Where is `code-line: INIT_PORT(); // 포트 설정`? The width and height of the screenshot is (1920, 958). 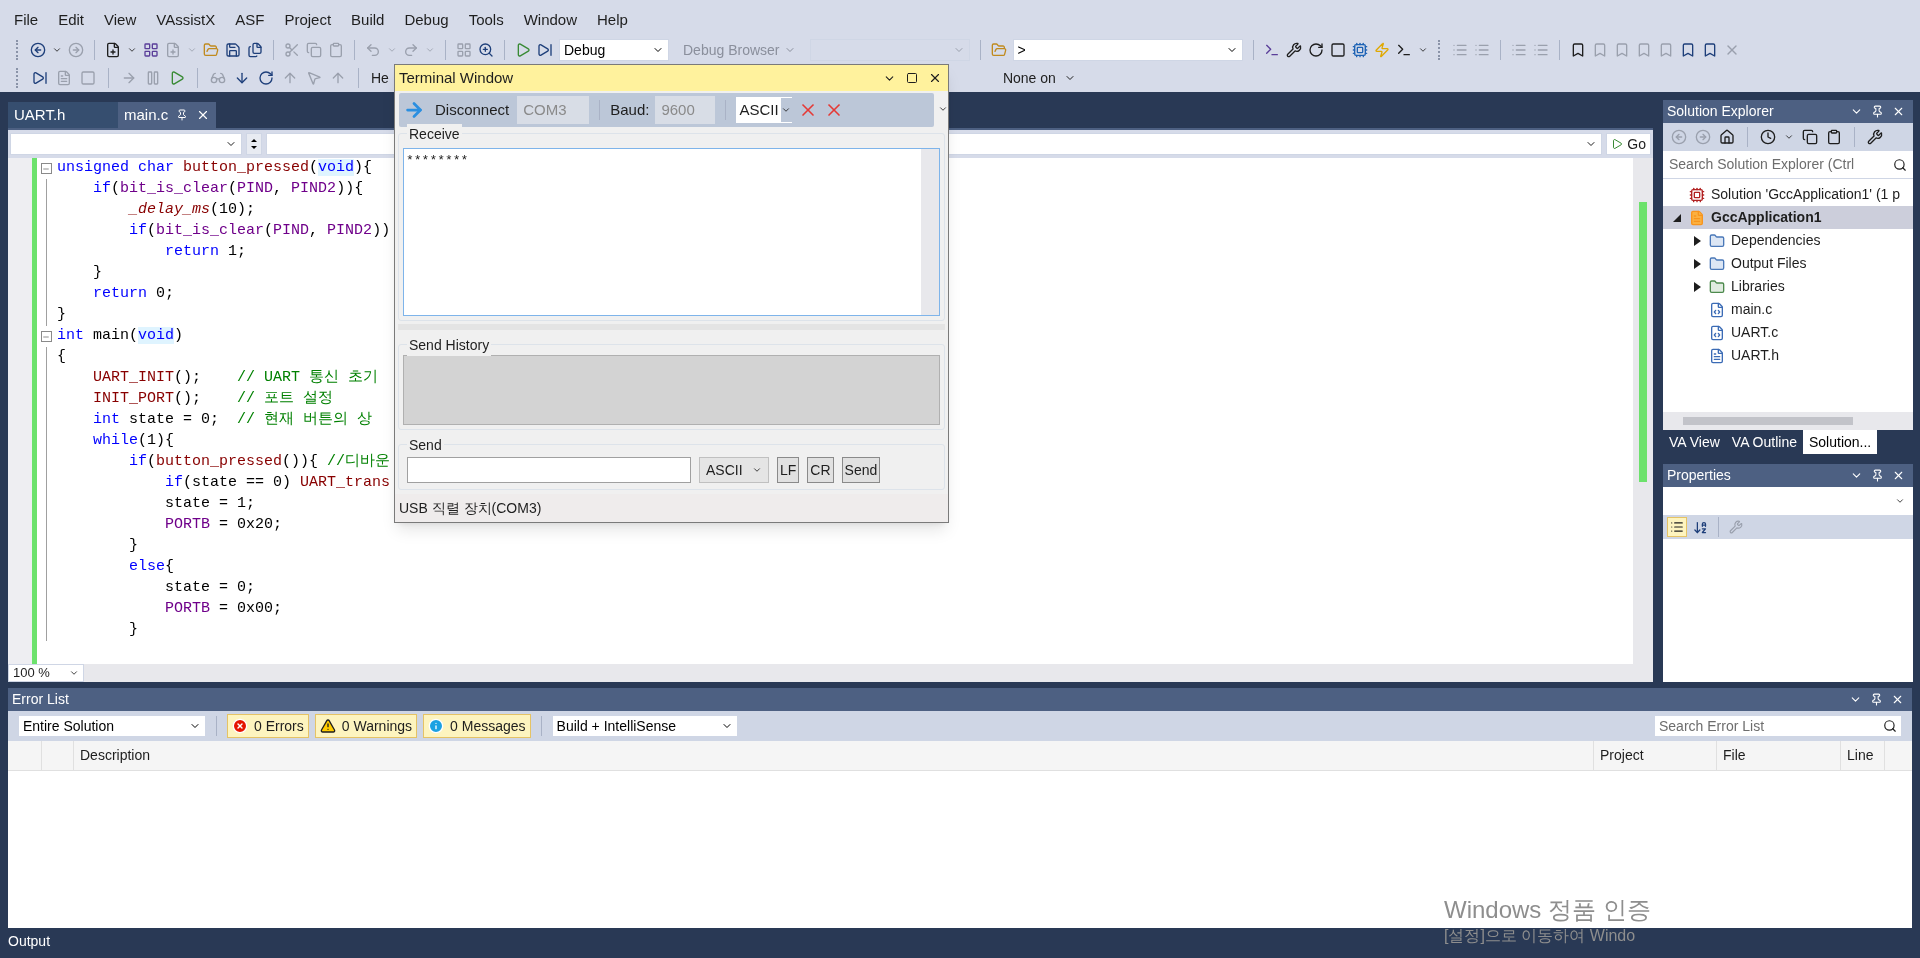 code-line: INIT_PORT(); // 포트 설정 is located at coordinates (213, 399).